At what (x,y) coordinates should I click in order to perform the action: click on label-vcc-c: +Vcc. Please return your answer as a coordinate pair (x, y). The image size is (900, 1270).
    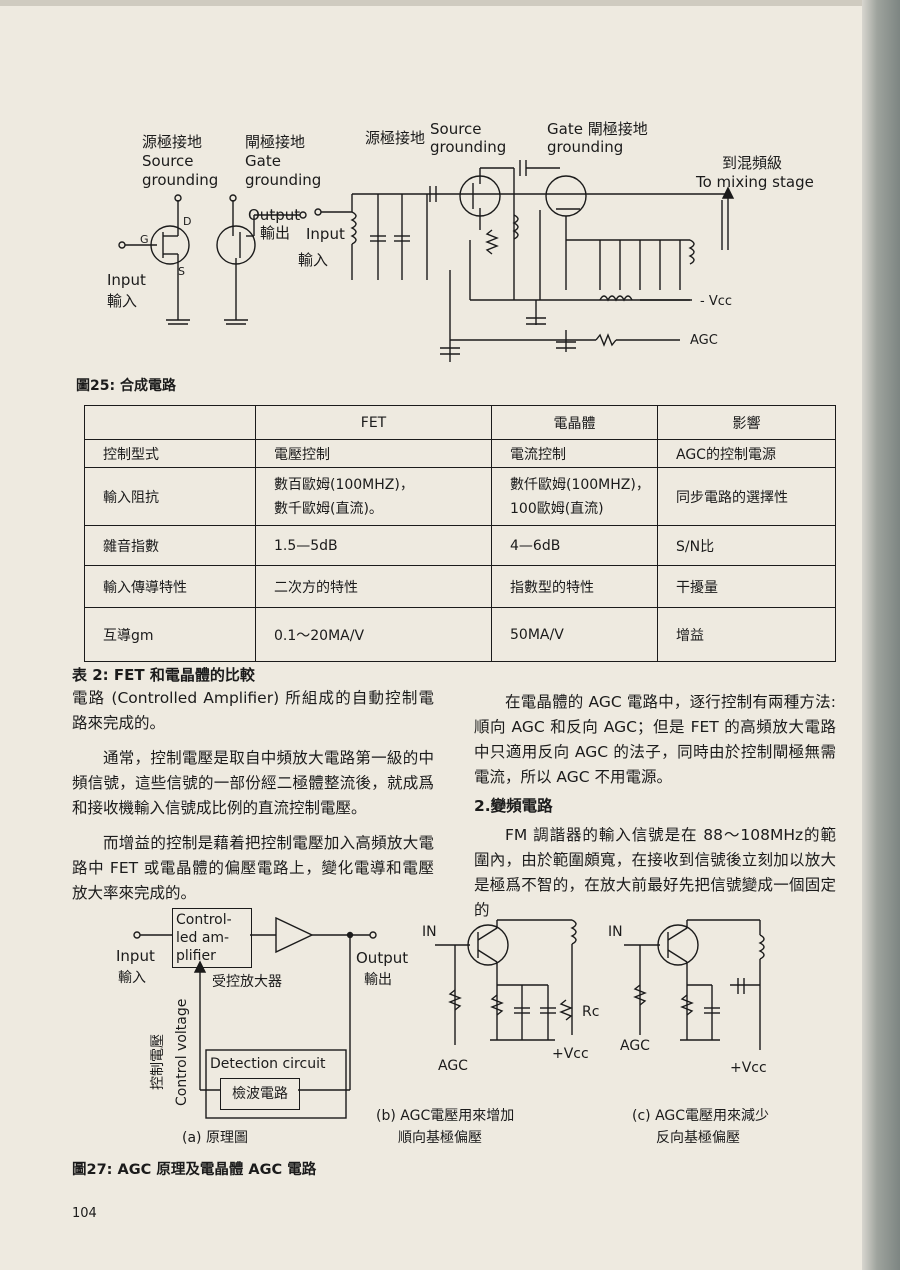
    Looking at the image, I should click on (748, 1068).